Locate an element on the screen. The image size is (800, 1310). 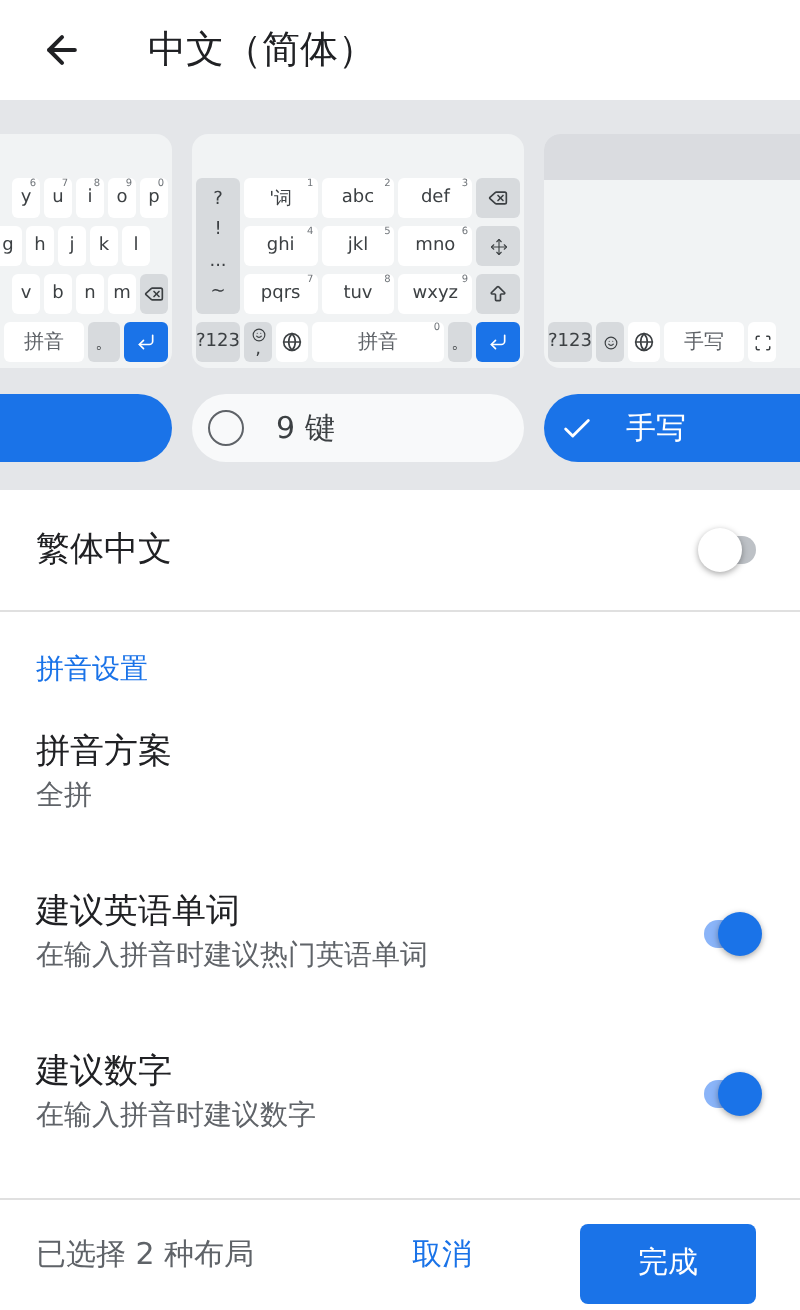
space-key: 手写 is located at coordinates (704, 342).